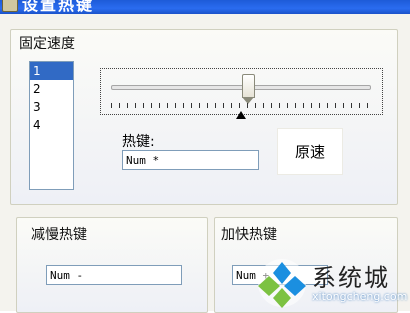  What do you see at coordinates (114, 275) in the screenshot?
I see `slow-down-hotkey-field: Num -` at bounding box center [114, 275].